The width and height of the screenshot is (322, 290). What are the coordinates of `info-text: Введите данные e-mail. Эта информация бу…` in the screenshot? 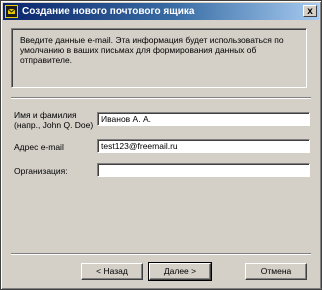 It's located at (152, 50).